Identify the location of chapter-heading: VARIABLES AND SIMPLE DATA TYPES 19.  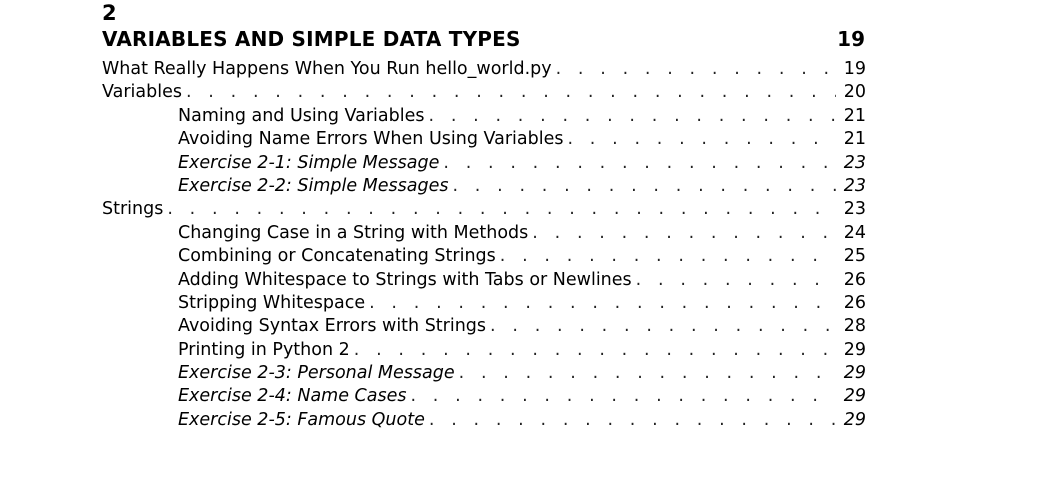
(484, 39).